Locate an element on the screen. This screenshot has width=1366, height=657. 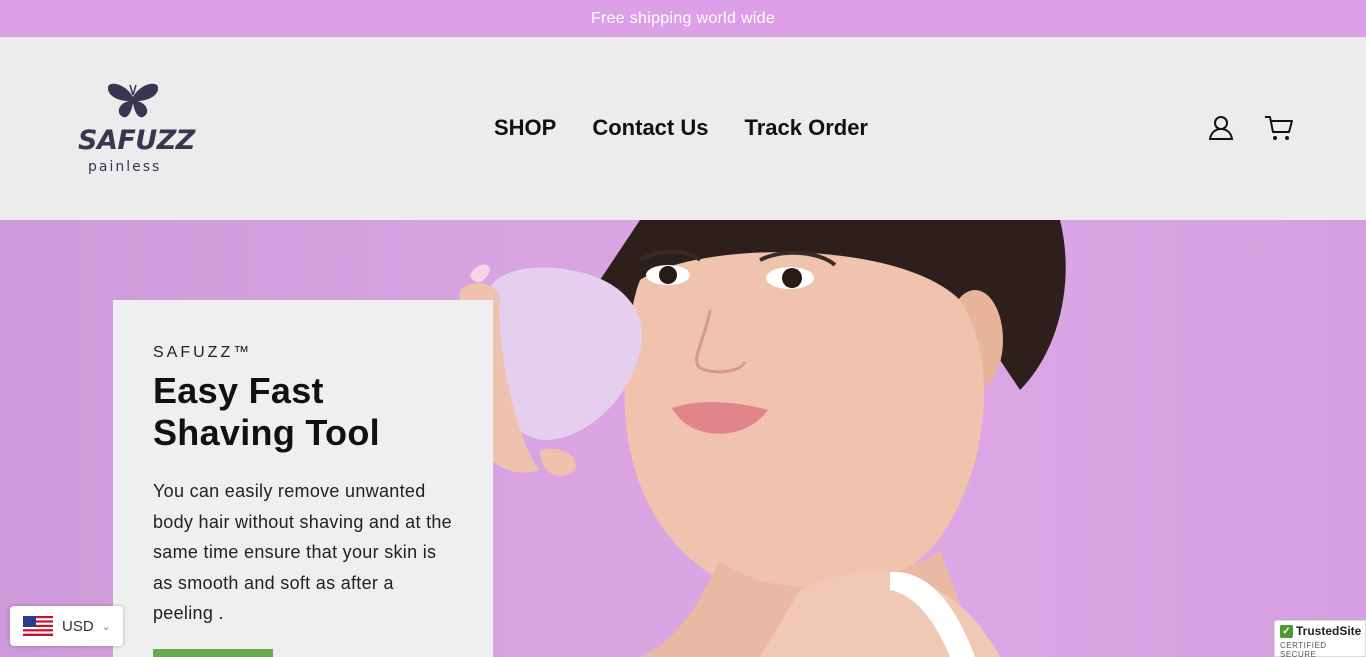
brand-tagline: painless is located at coordinates (125, 167).